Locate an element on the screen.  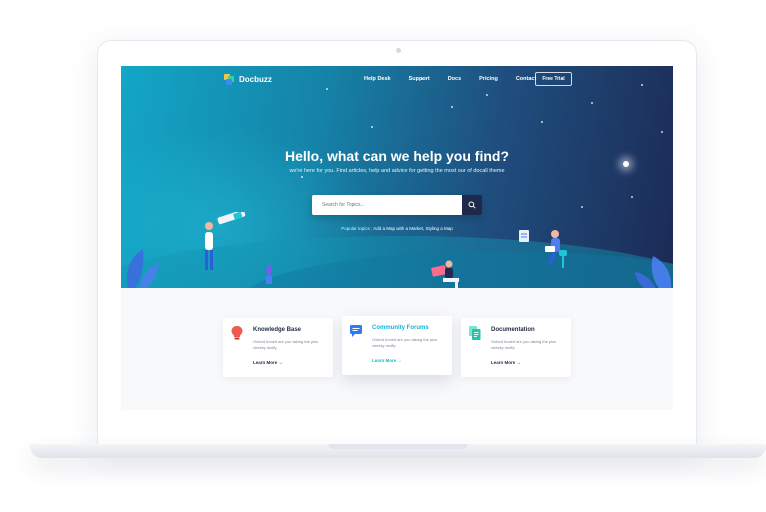
main-nav: Help Desk Support Docs Pricing Contact is located at coordinates (459, 79).